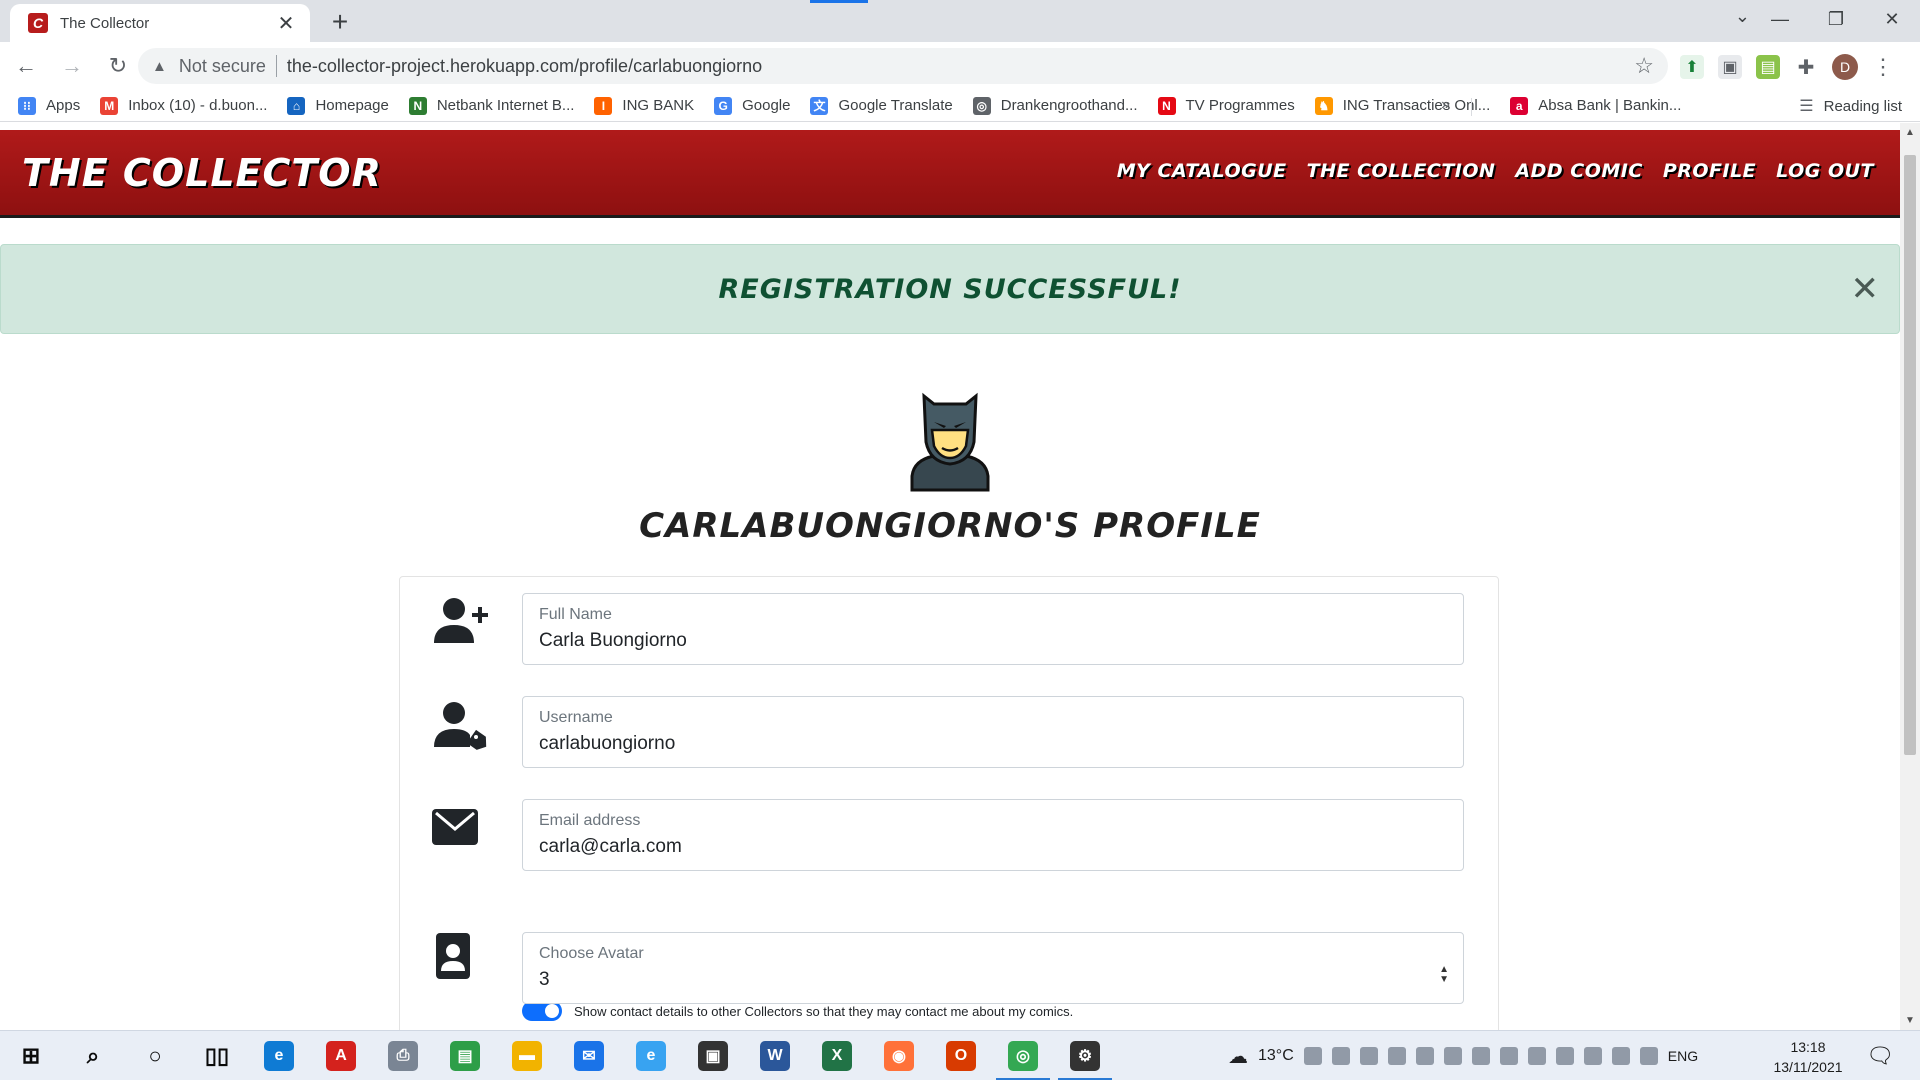 This screenshot has height=1080, width=1920. I want to click on restore-icon: ❐, so click(1836, 19).